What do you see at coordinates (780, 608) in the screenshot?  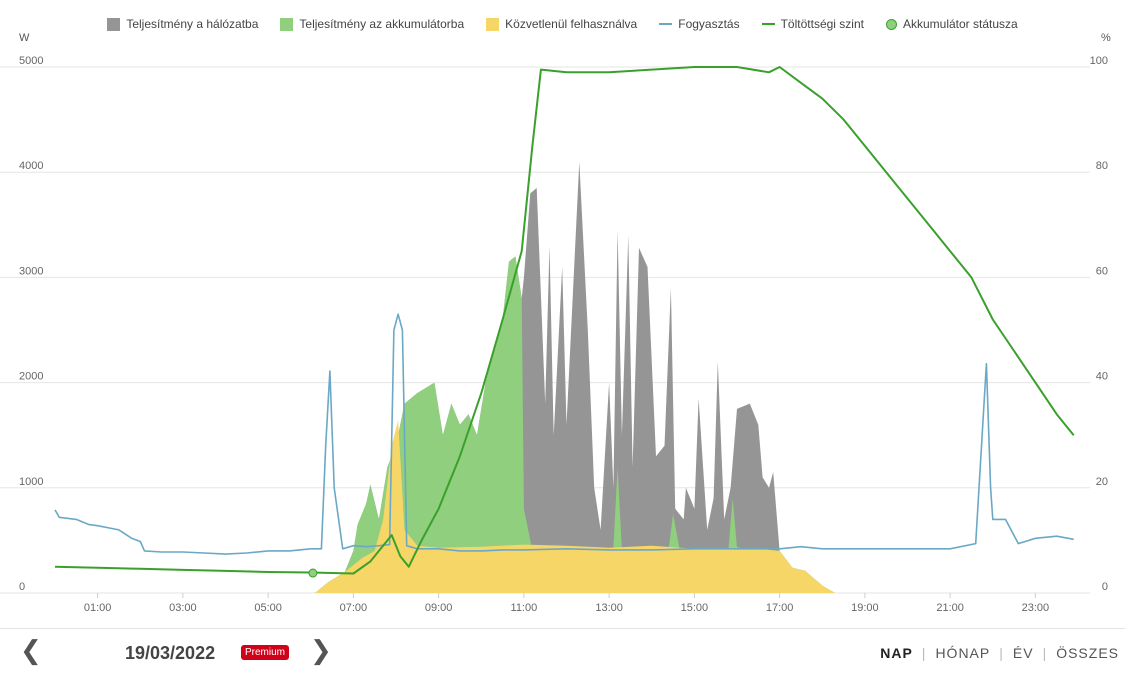 I see `x-tick-label: 17:00` at bounding box center [780, 608].